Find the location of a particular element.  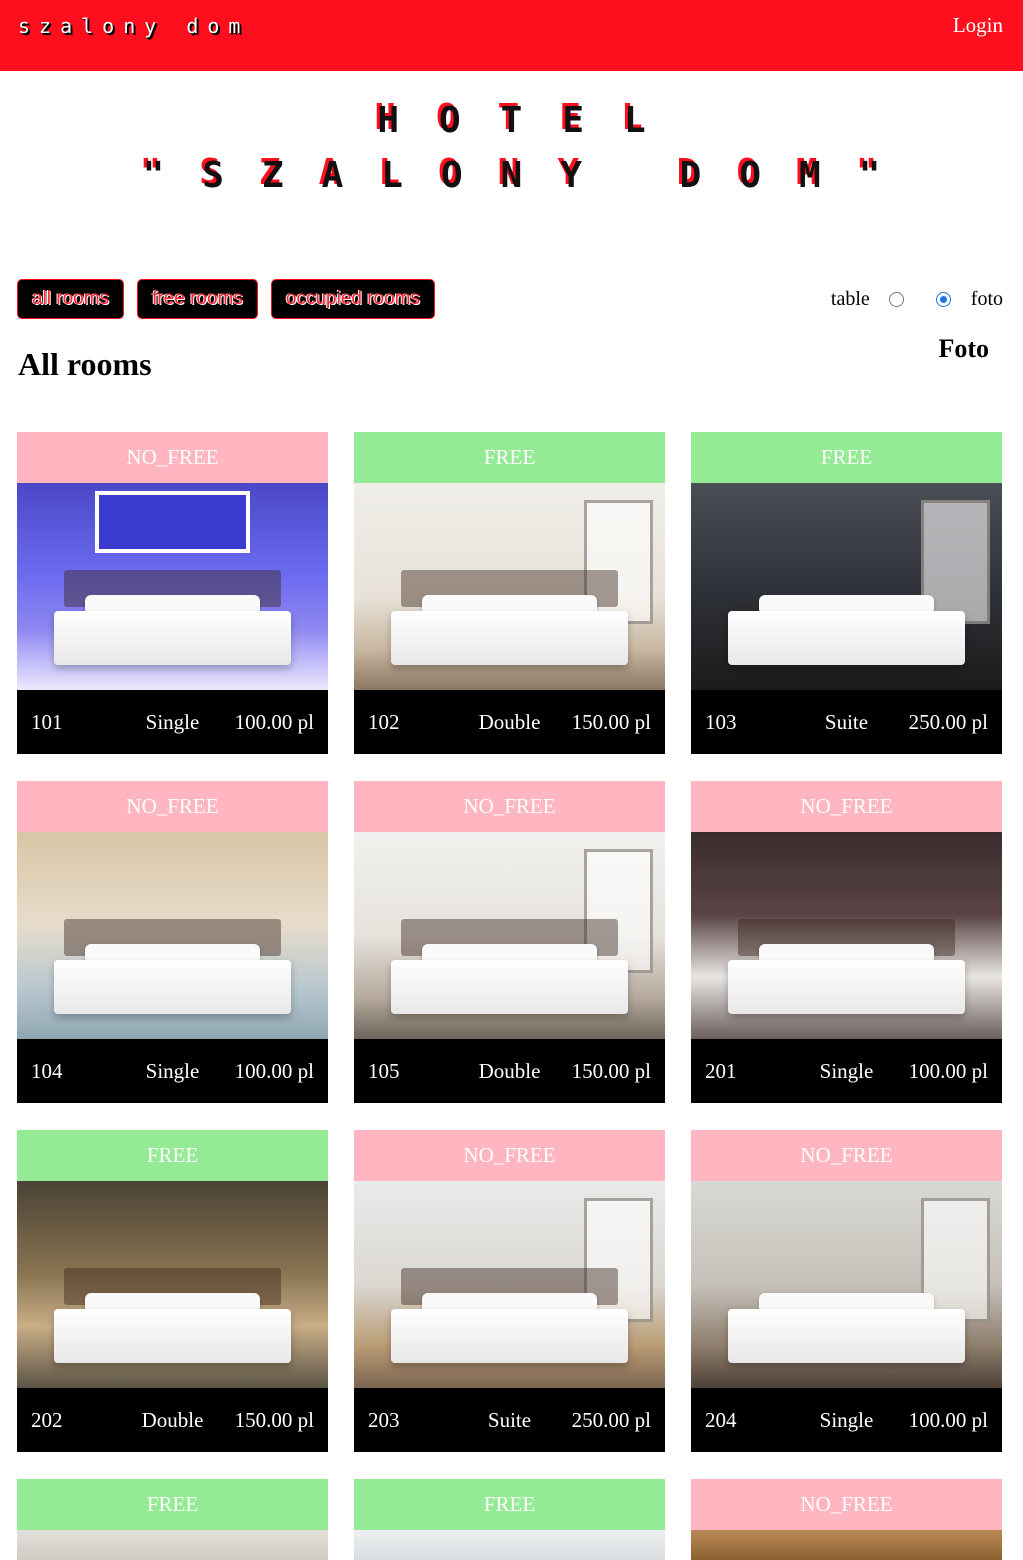

filter-occupied-rooms-button: occupied rooms is located at coordinates (353, 299).